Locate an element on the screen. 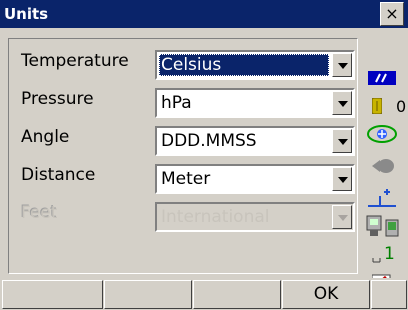  close-button: × is located at coordinates (392, 14).